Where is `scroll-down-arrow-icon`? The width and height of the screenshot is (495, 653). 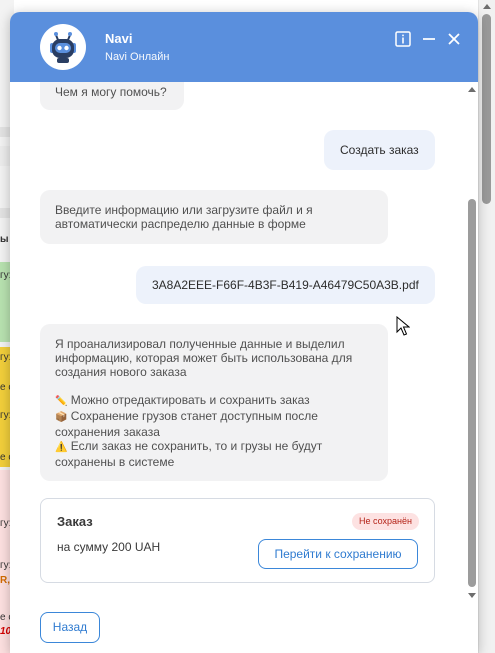 scroll-down-arrow-icon is located at coordinates (472, 595).